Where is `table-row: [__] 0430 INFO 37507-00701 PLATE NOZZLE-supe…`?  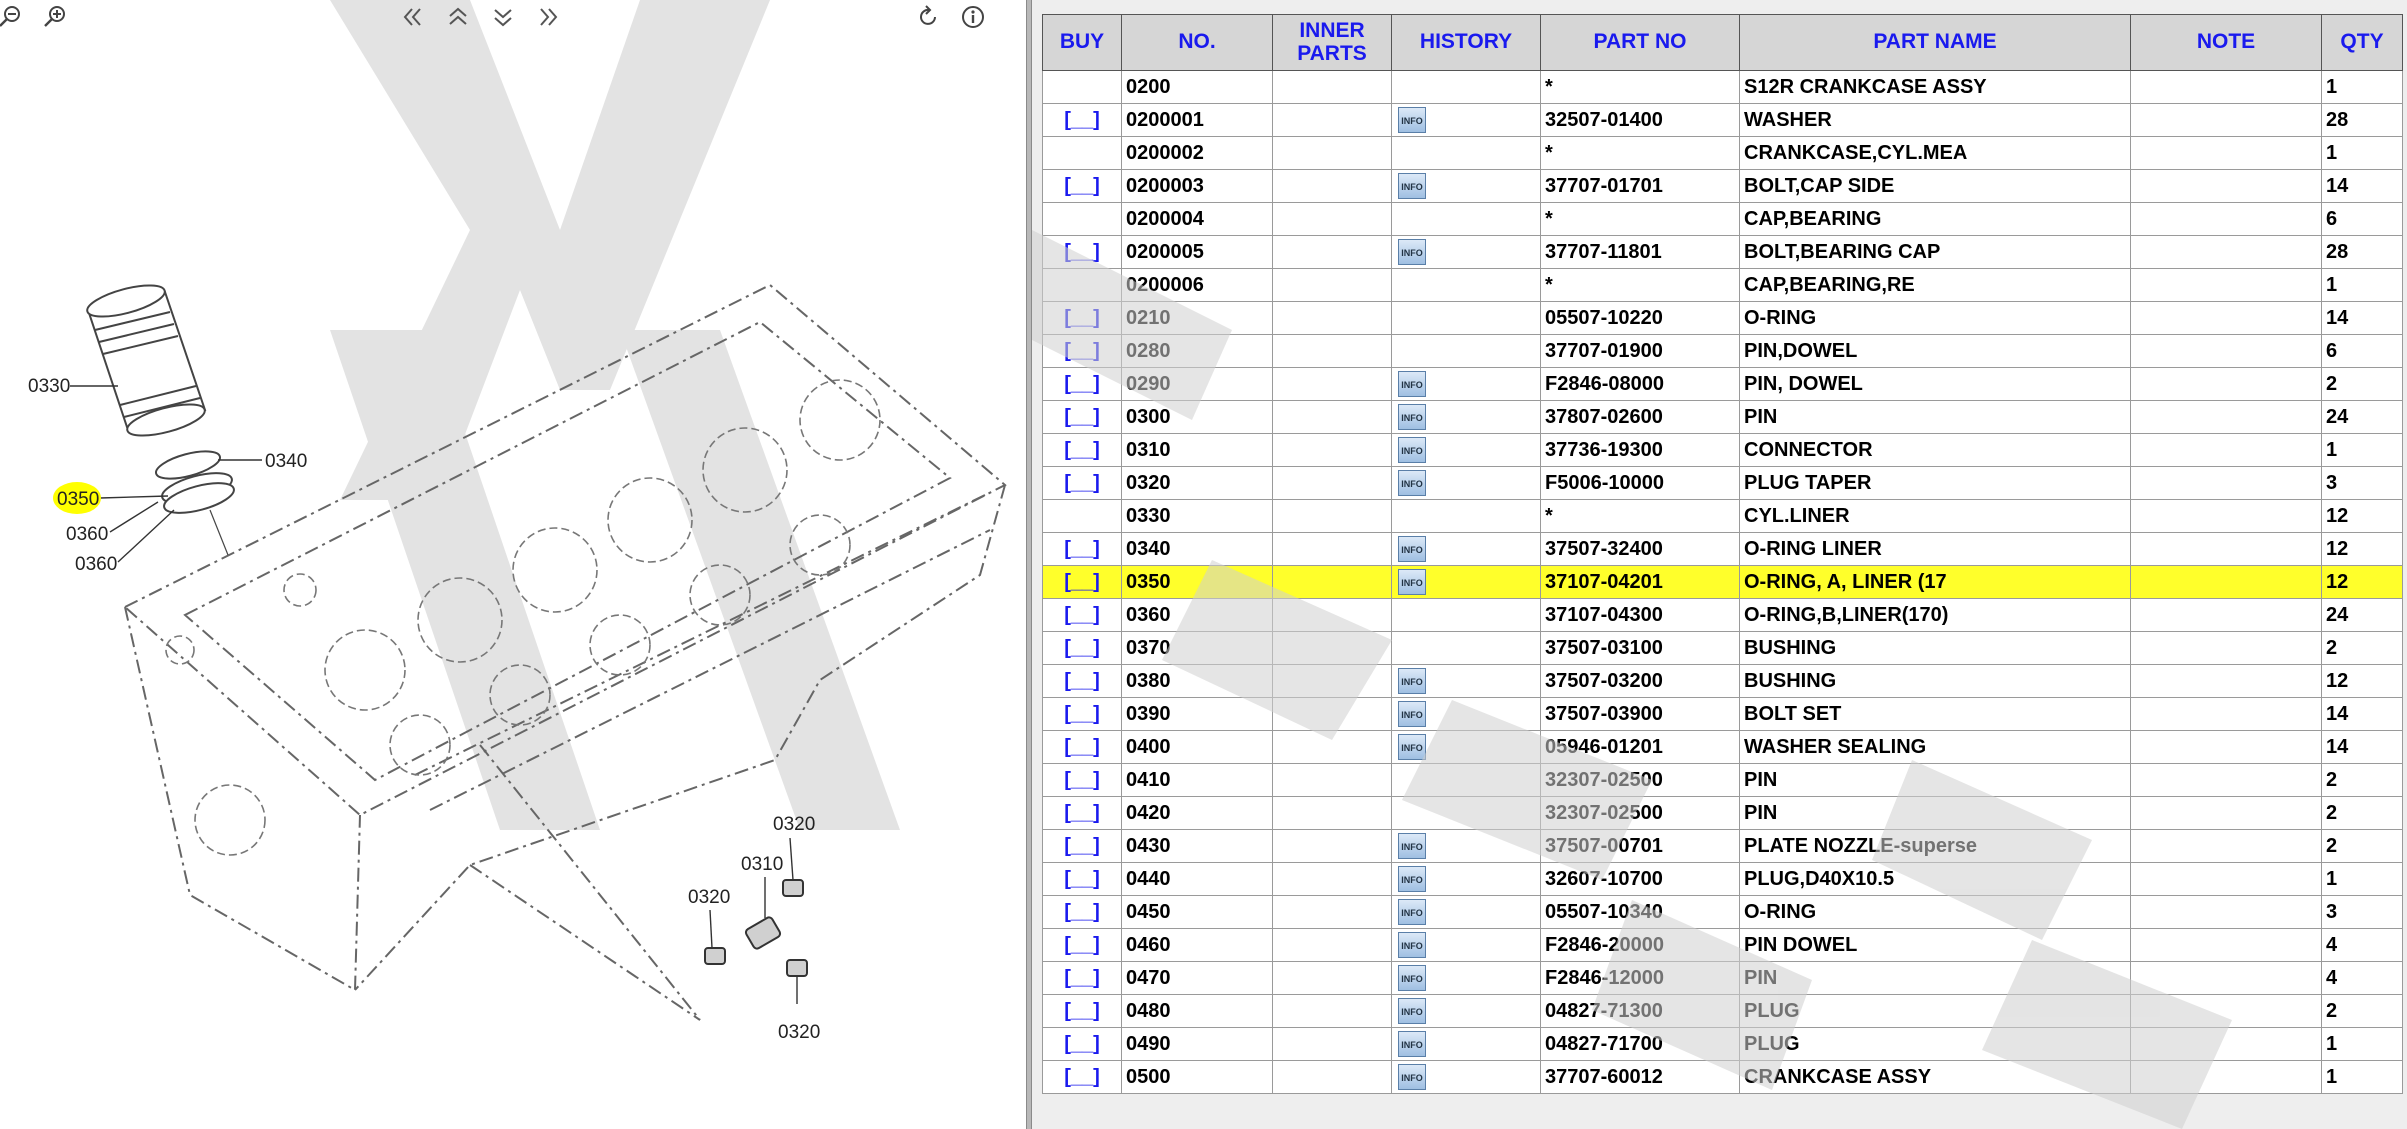 table-row: [__] 0430 INFO 37507-00701 PLATE NOZZLE-supe… is located at coordinates (1722, 846).